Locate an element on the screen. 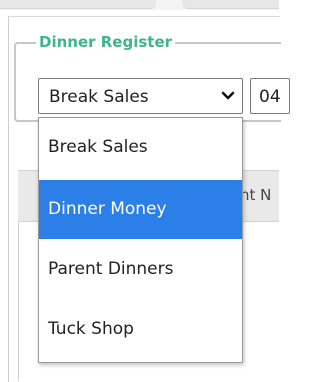  date-value: 04 is located at coordinates (270, 97).